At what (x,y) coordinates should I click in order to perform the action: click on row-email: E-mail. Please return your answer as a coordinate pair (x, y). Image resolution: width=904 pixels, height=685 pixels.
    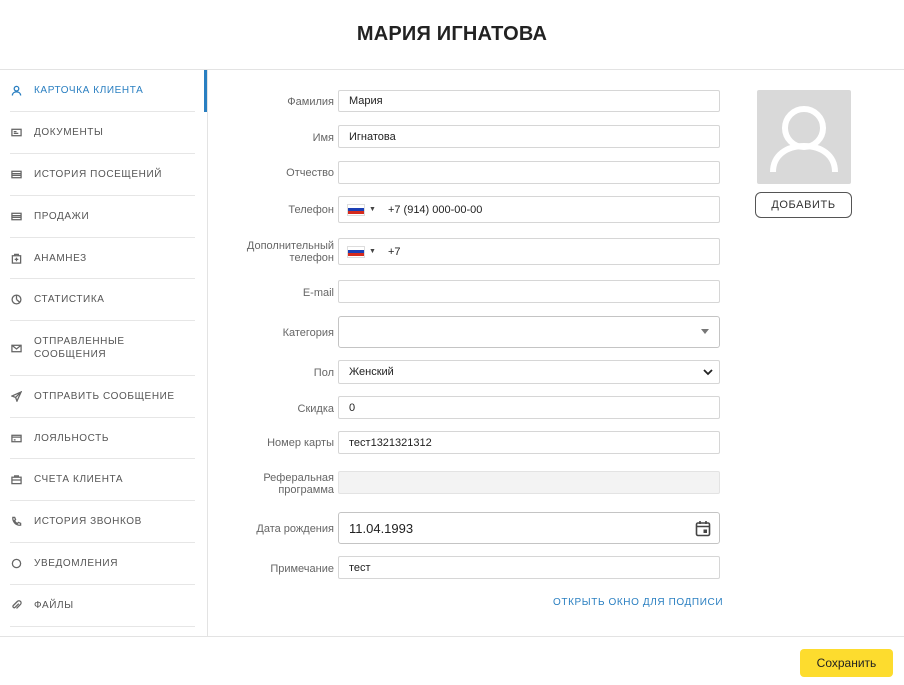
    Looking at the image, I should click on (468, 291).